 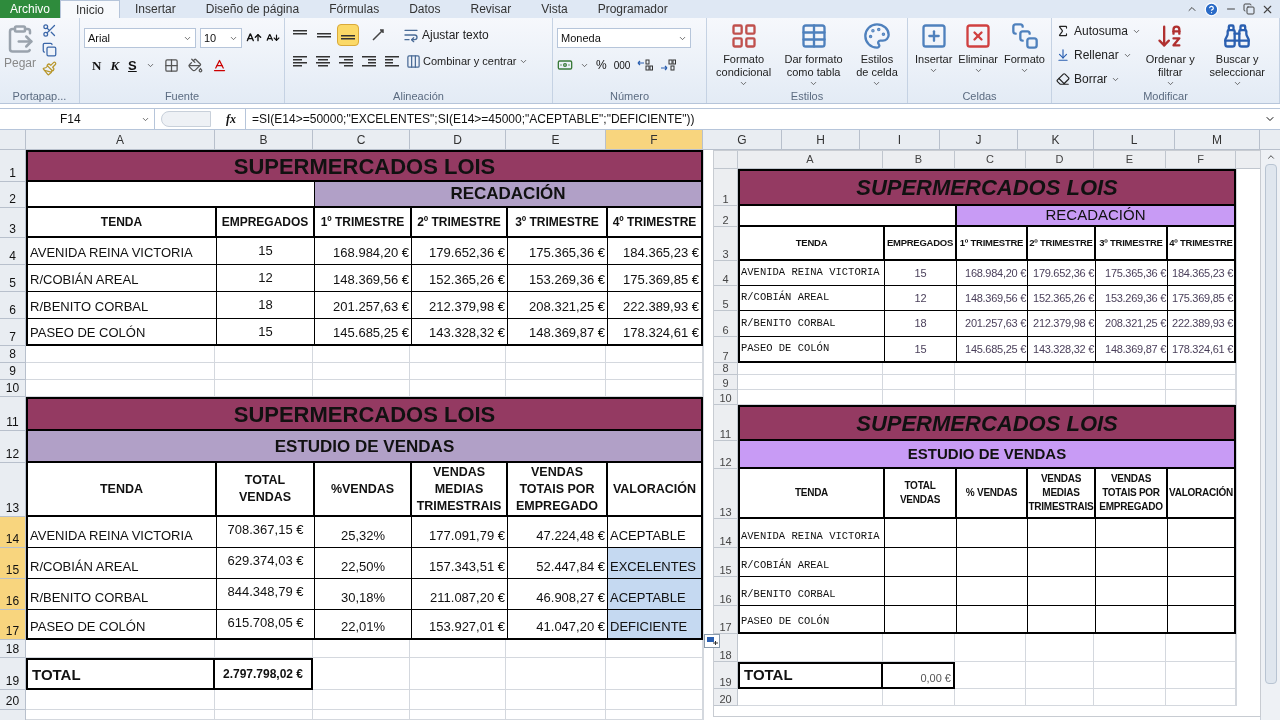 What do you see at coordinates (978, 53) in the screenshot?
I see `cells-button: Eliminar` at bounding box center [978, 53].